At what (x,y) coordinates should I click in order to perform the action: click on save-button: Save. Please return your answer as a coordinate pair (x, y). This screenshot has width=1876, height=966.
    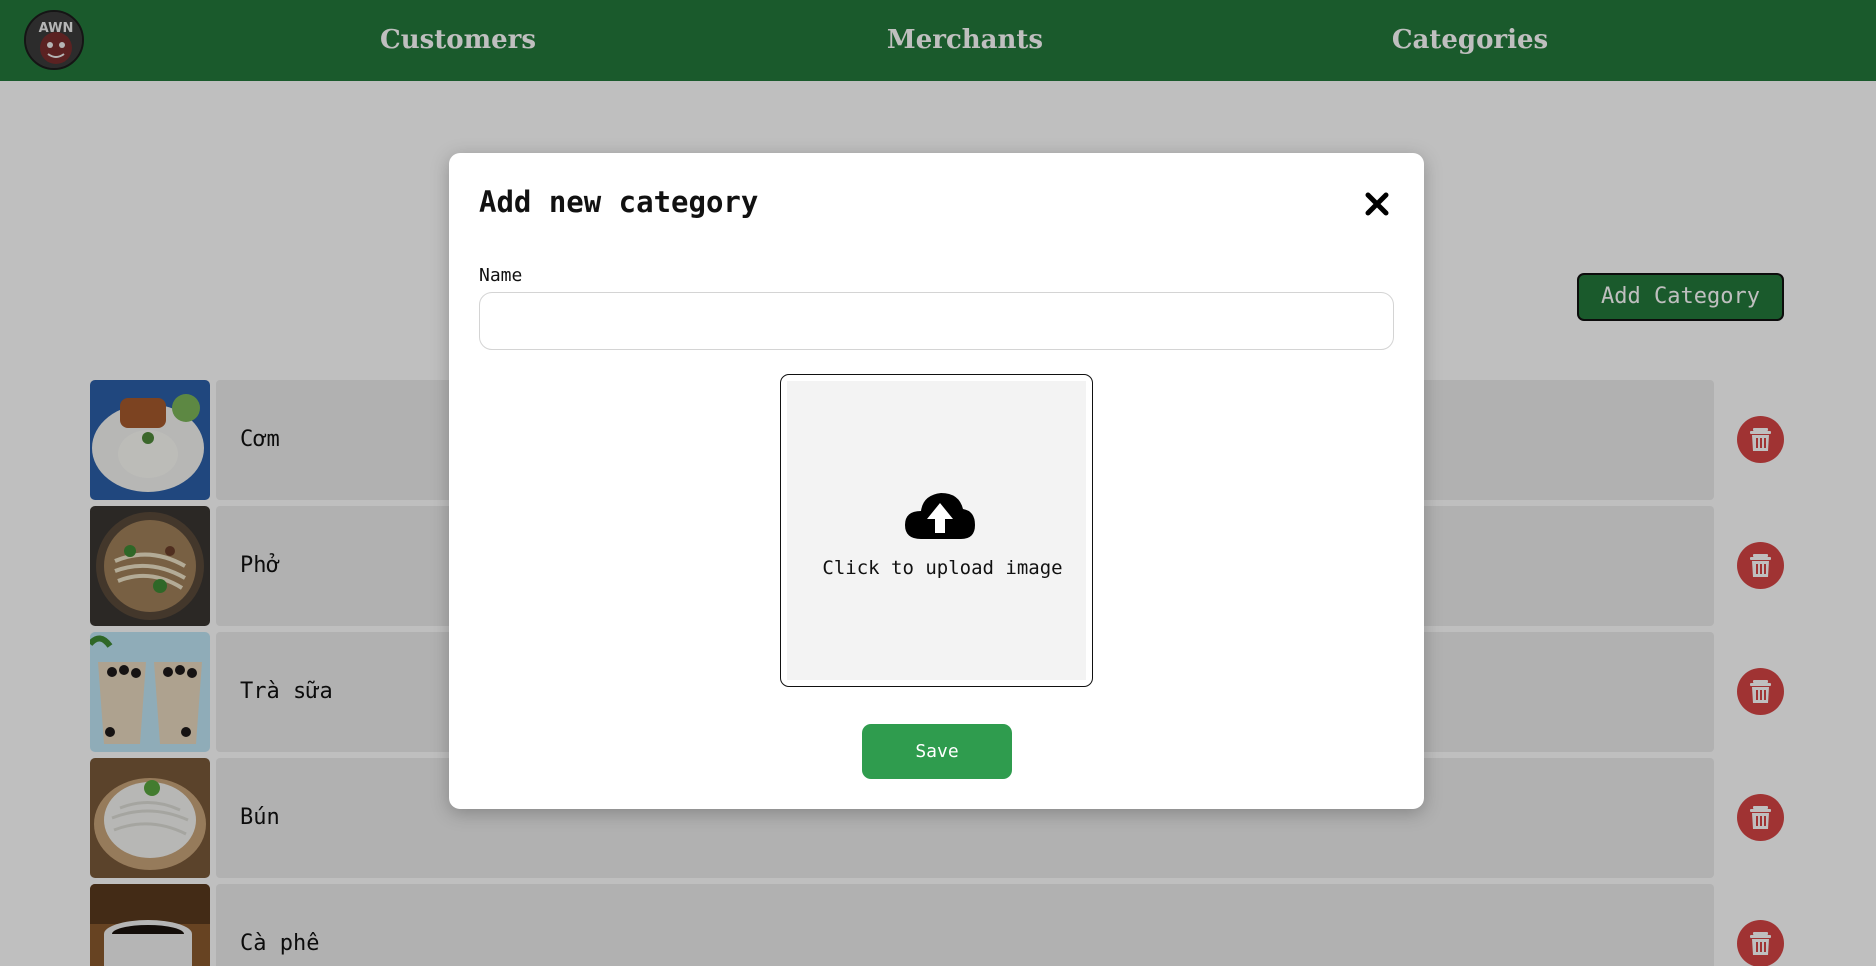
    Looking at the image, I should click on (937, 751).